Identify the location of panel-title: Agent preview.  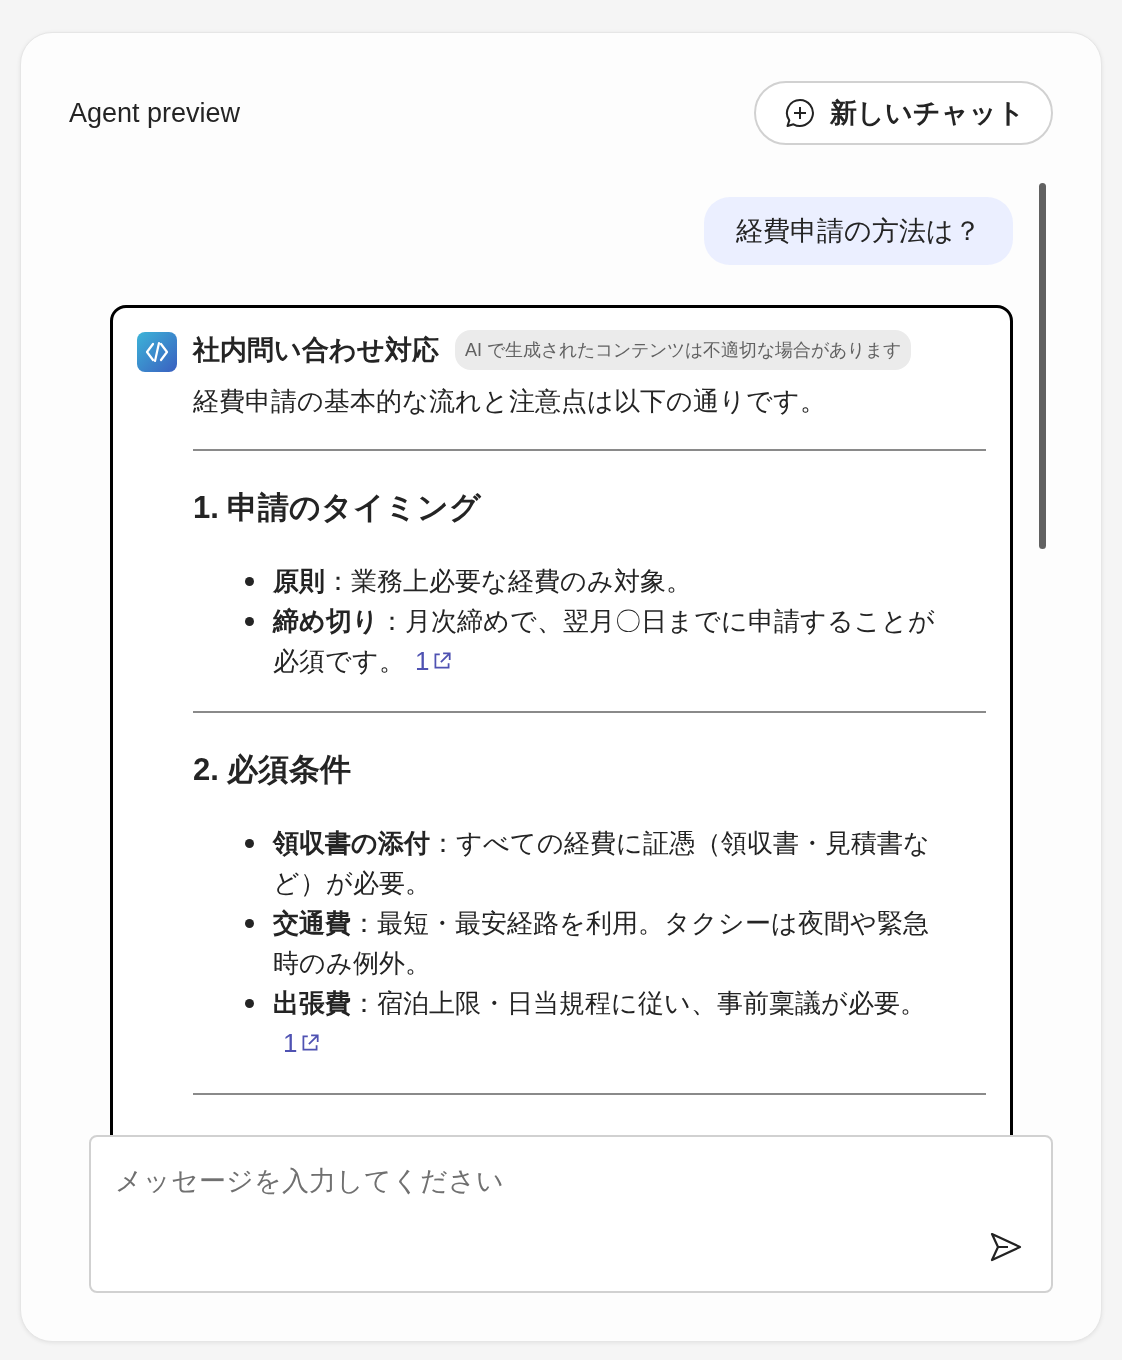
(155, 113).